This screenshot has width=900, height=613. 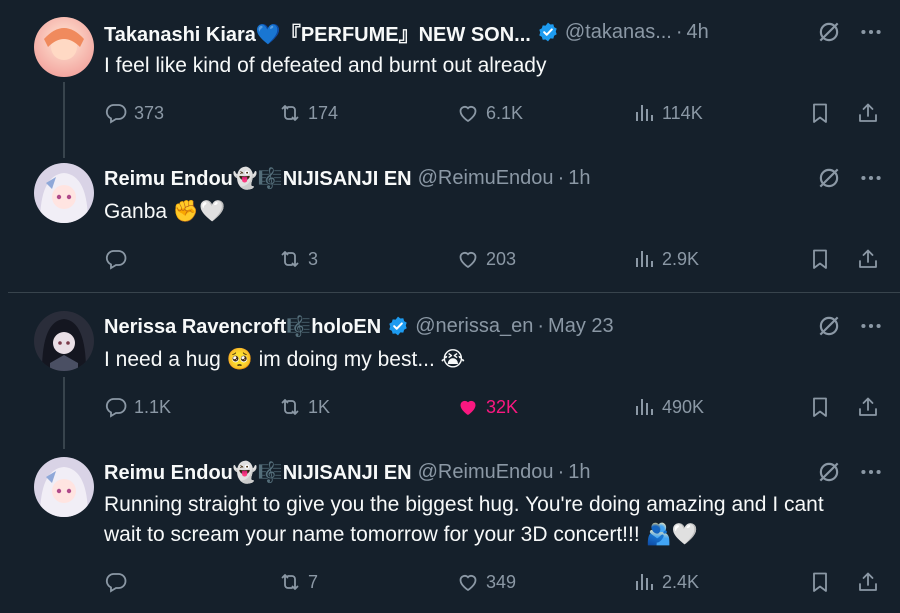 I want to click on like-button: 349, so click(x=486, y=582).